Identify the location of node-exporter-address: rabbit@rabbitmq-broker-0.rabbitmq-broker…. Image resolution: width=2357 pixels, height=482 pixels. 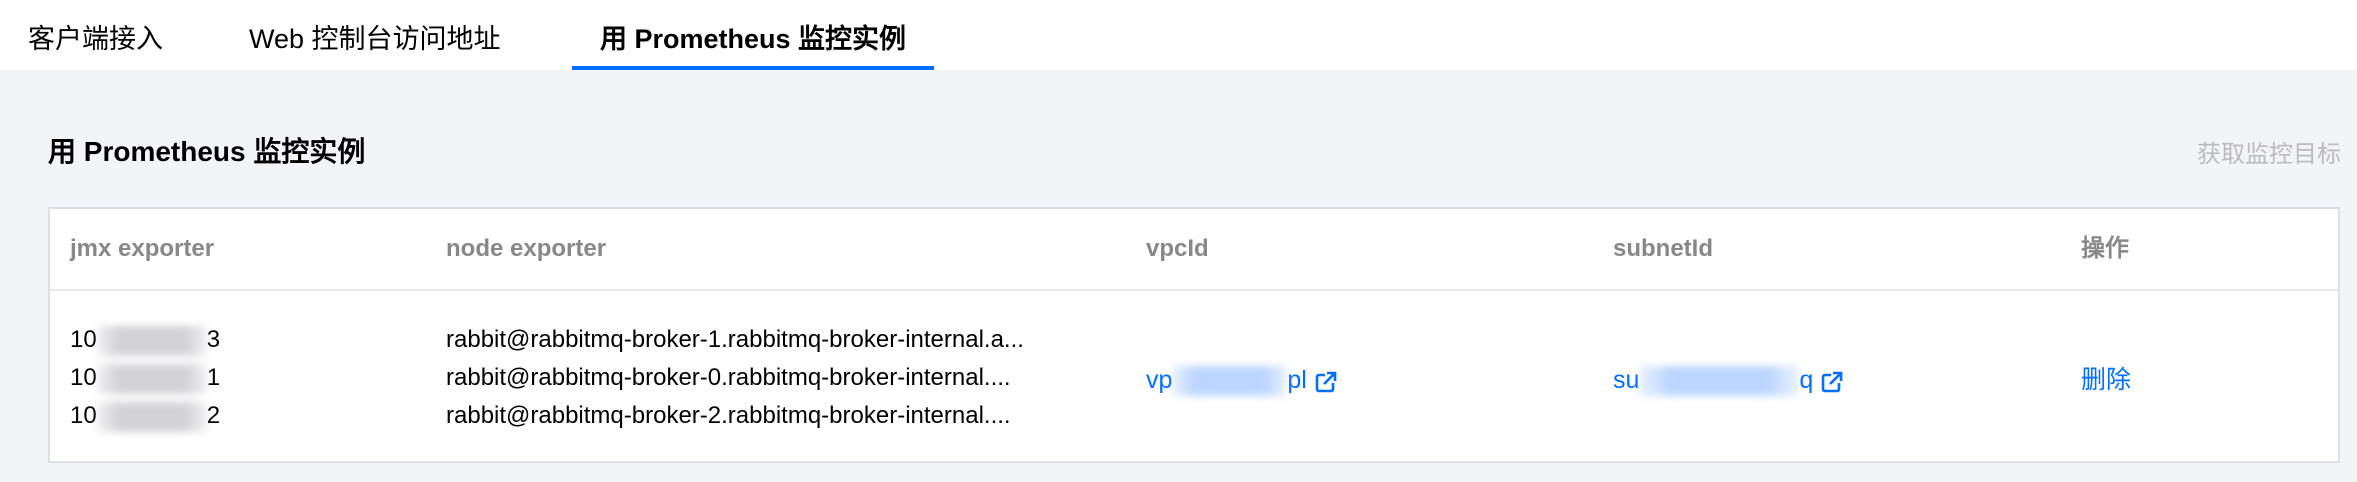
(728, 377).